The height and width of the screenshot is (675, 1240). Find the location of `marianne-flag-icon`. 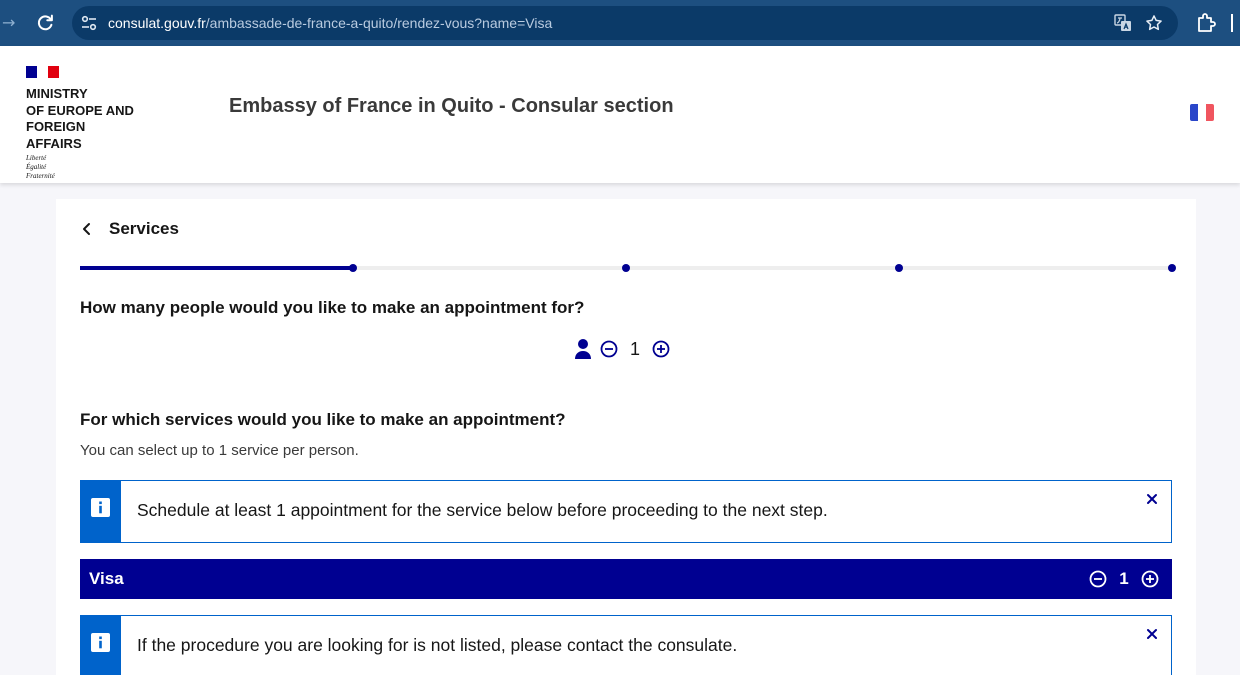

marianne-flag-icon is located at coordinates (42, 72).